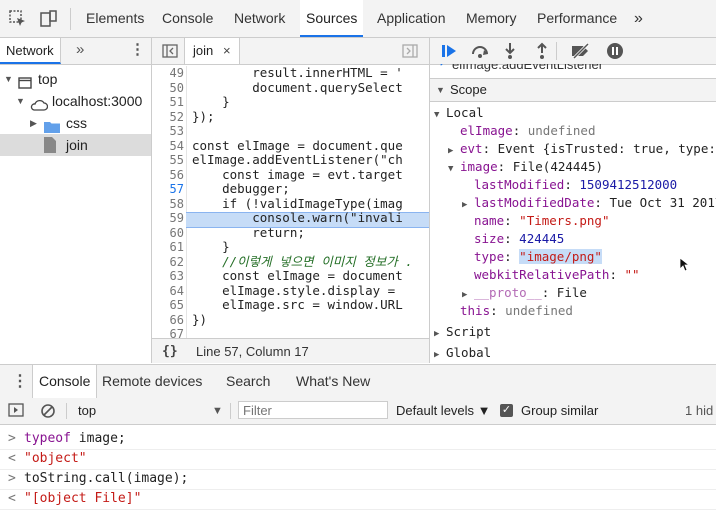 Image resolution: width=716 pixels, height=514 pixels. What do you see at coordinates (516, 311) in the screenshot?
I see `scope-var-this: this: undefined` at bounding box center [516, 311].